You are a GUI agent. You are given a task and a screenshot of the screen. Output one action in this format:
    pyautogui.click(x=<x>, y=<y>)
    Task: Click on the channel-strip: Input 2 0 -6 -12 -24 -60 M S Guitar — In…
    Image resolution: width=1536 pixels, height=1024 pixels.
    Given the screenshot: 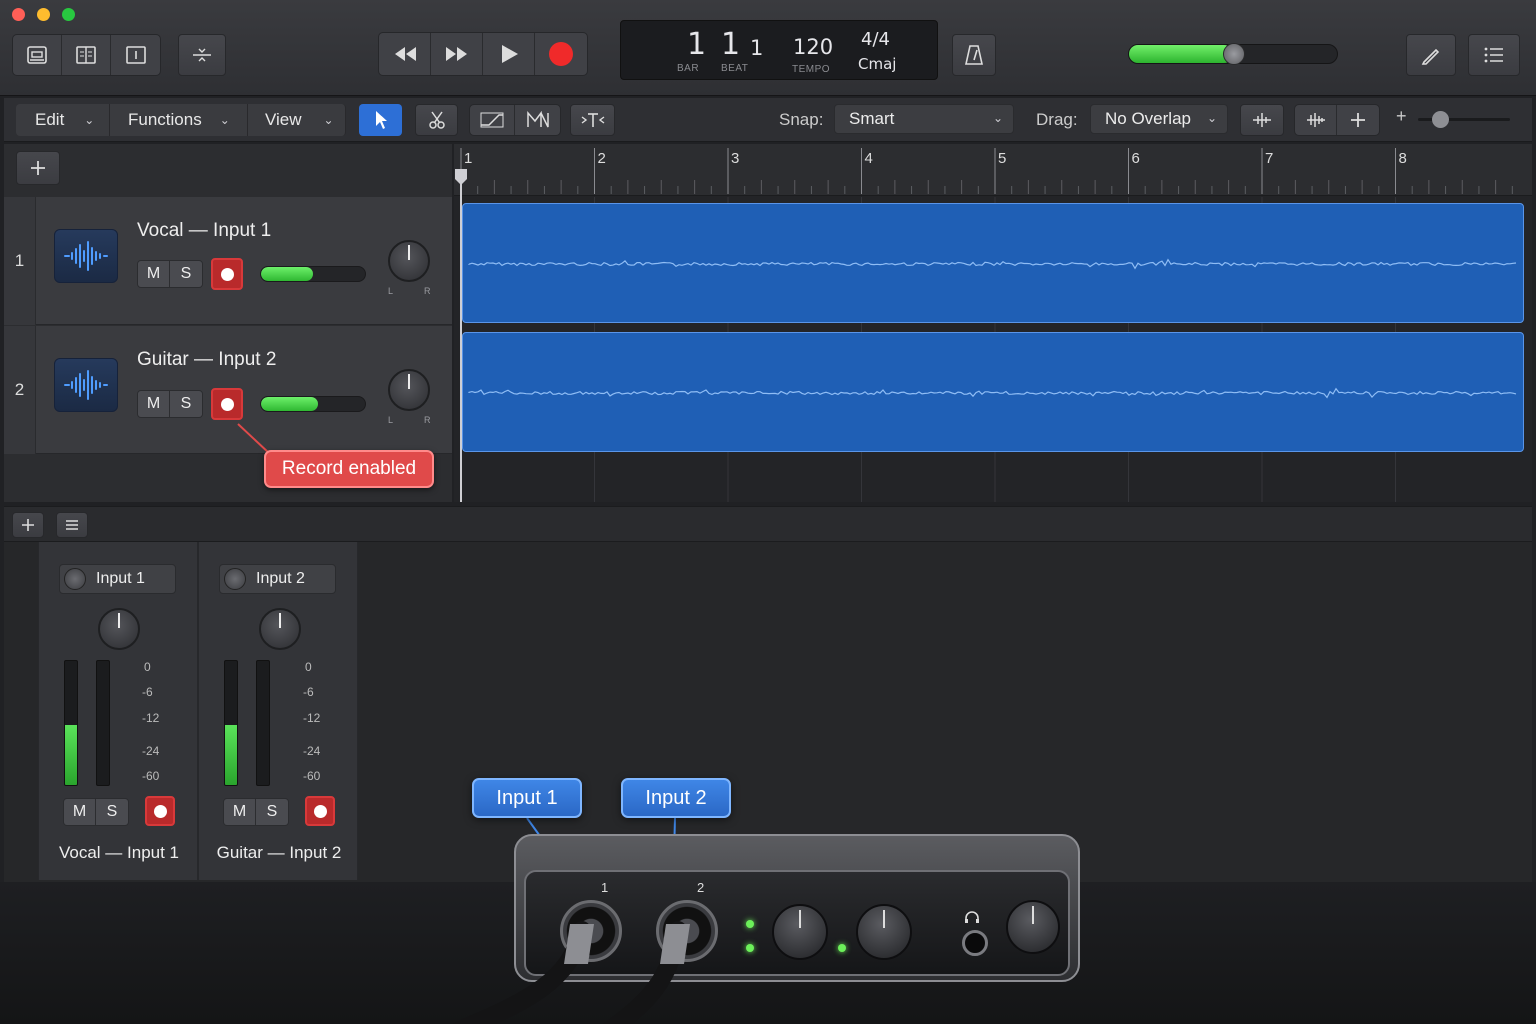 What is the action you would take?
    pyautogui.click(x=278, y=711)
    